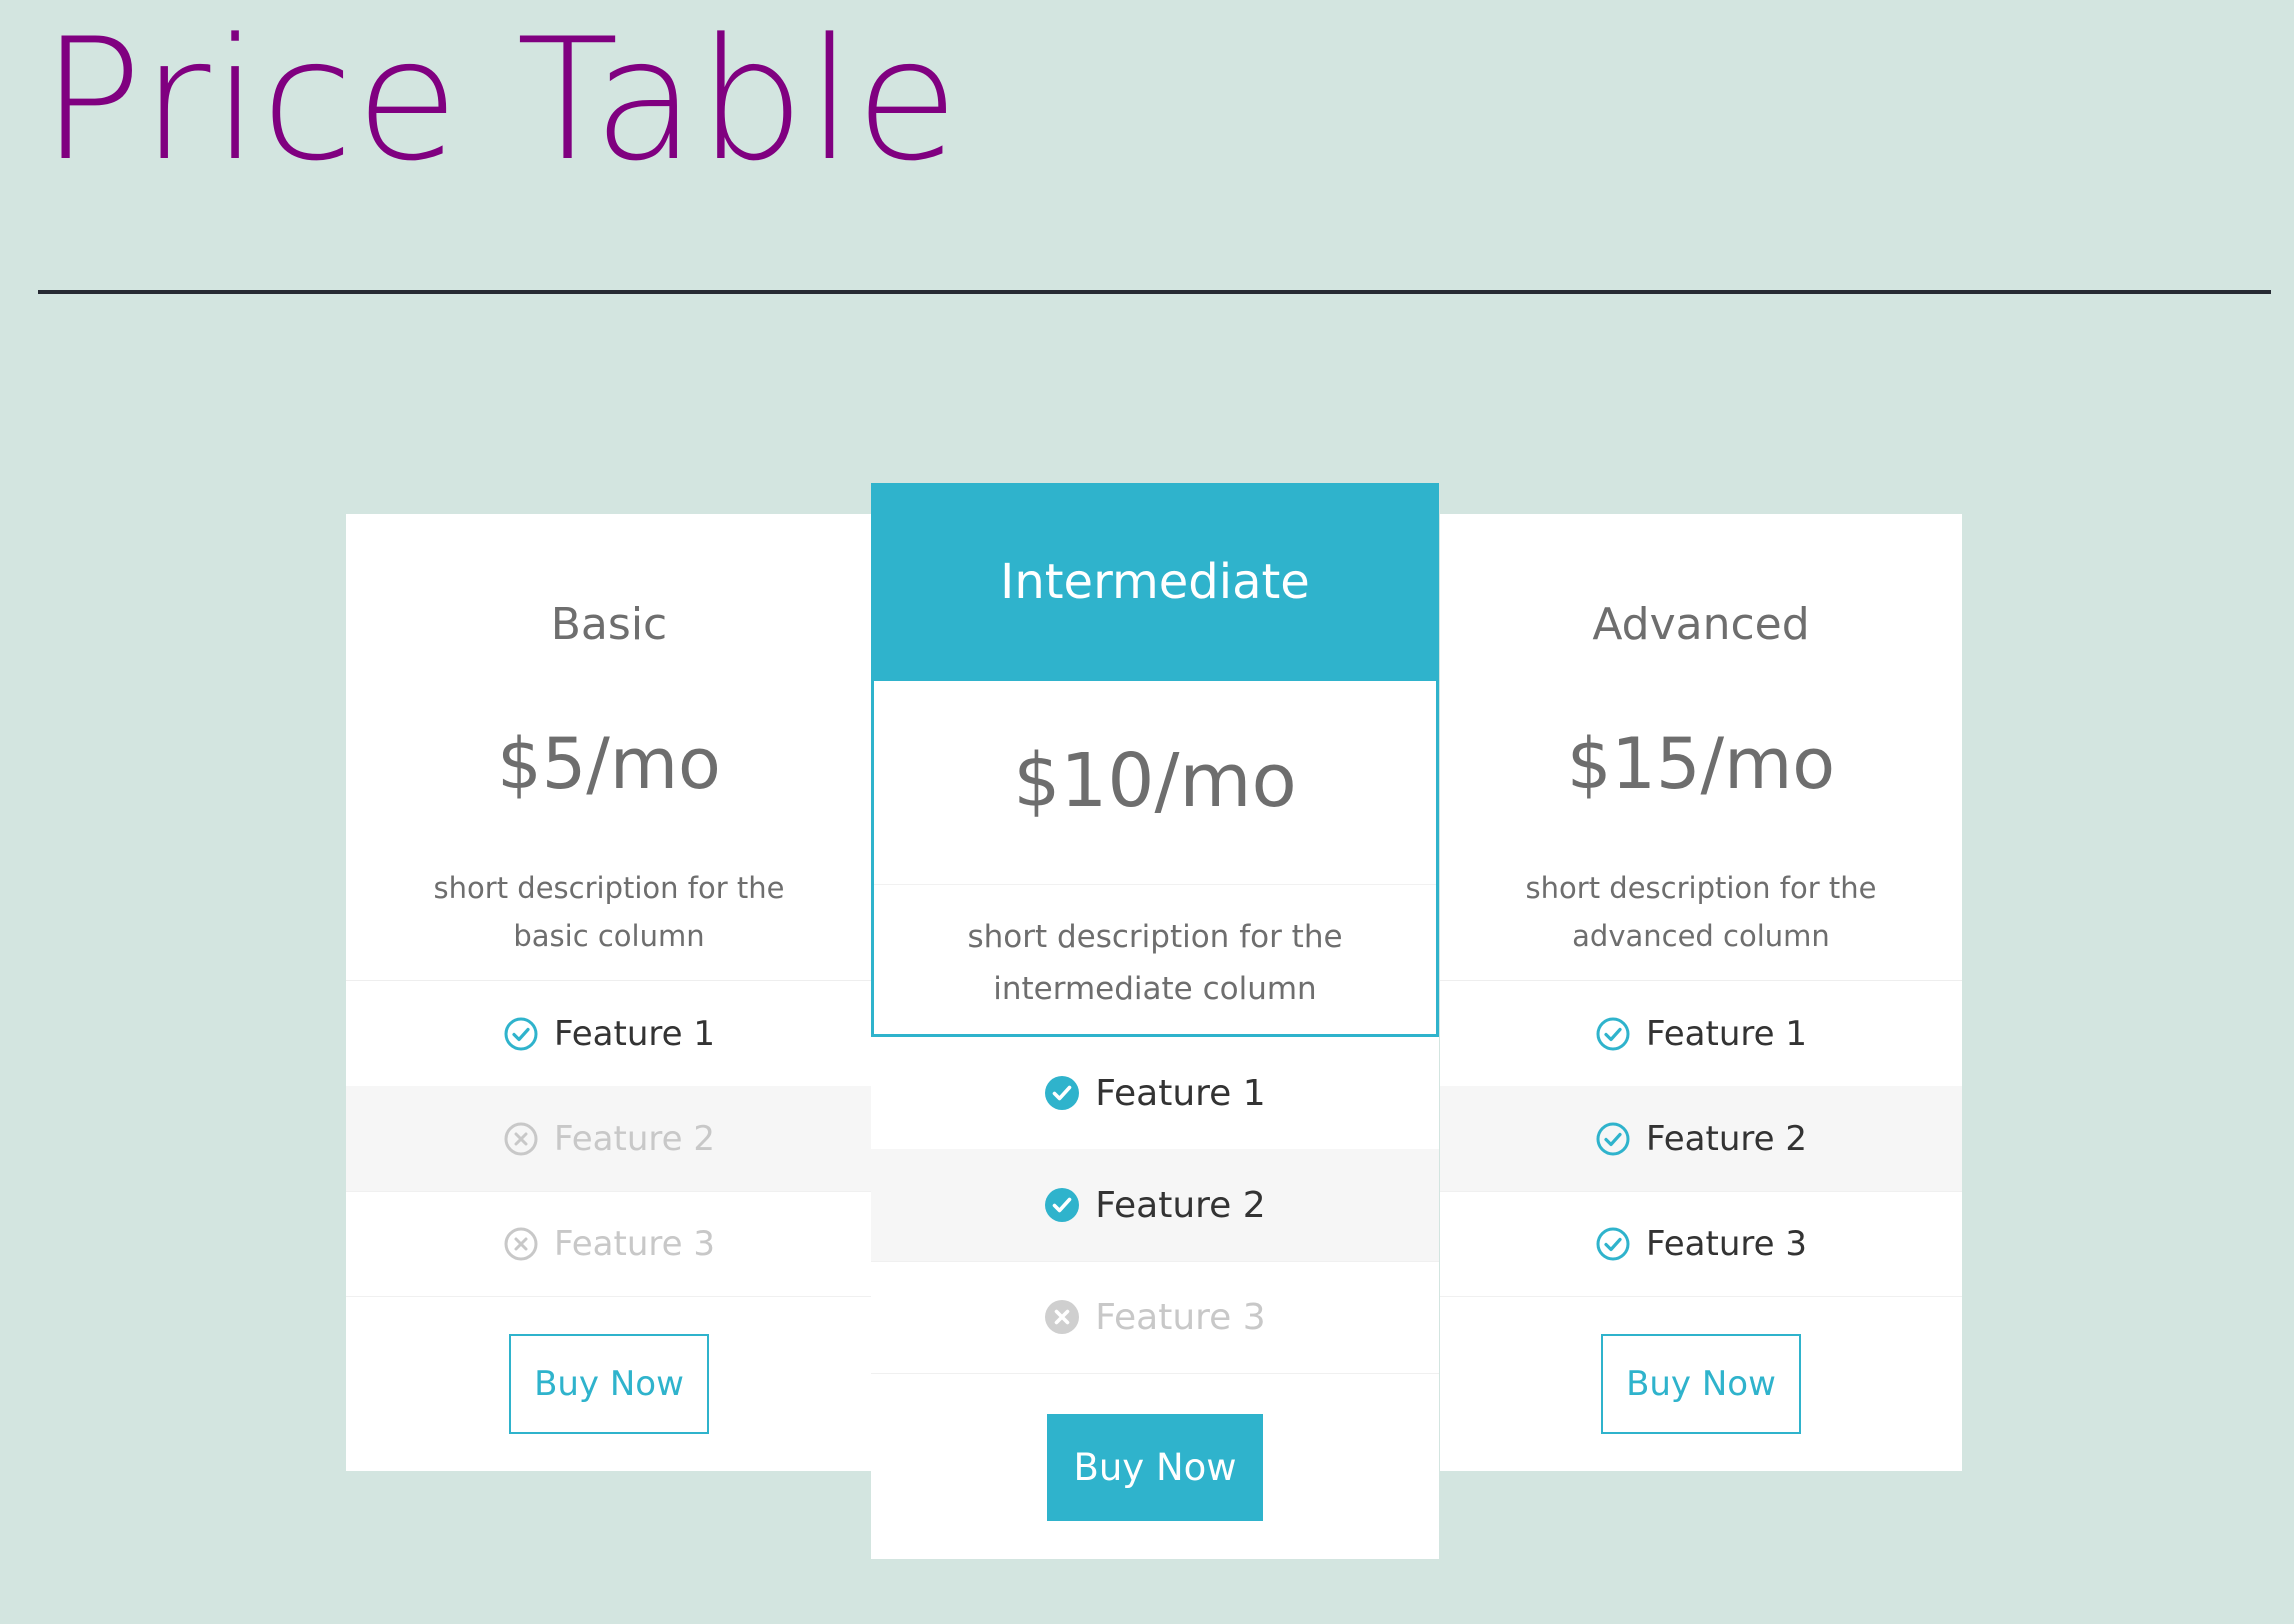  I want to click on plan-name: Advanced, so click(1701, 624).